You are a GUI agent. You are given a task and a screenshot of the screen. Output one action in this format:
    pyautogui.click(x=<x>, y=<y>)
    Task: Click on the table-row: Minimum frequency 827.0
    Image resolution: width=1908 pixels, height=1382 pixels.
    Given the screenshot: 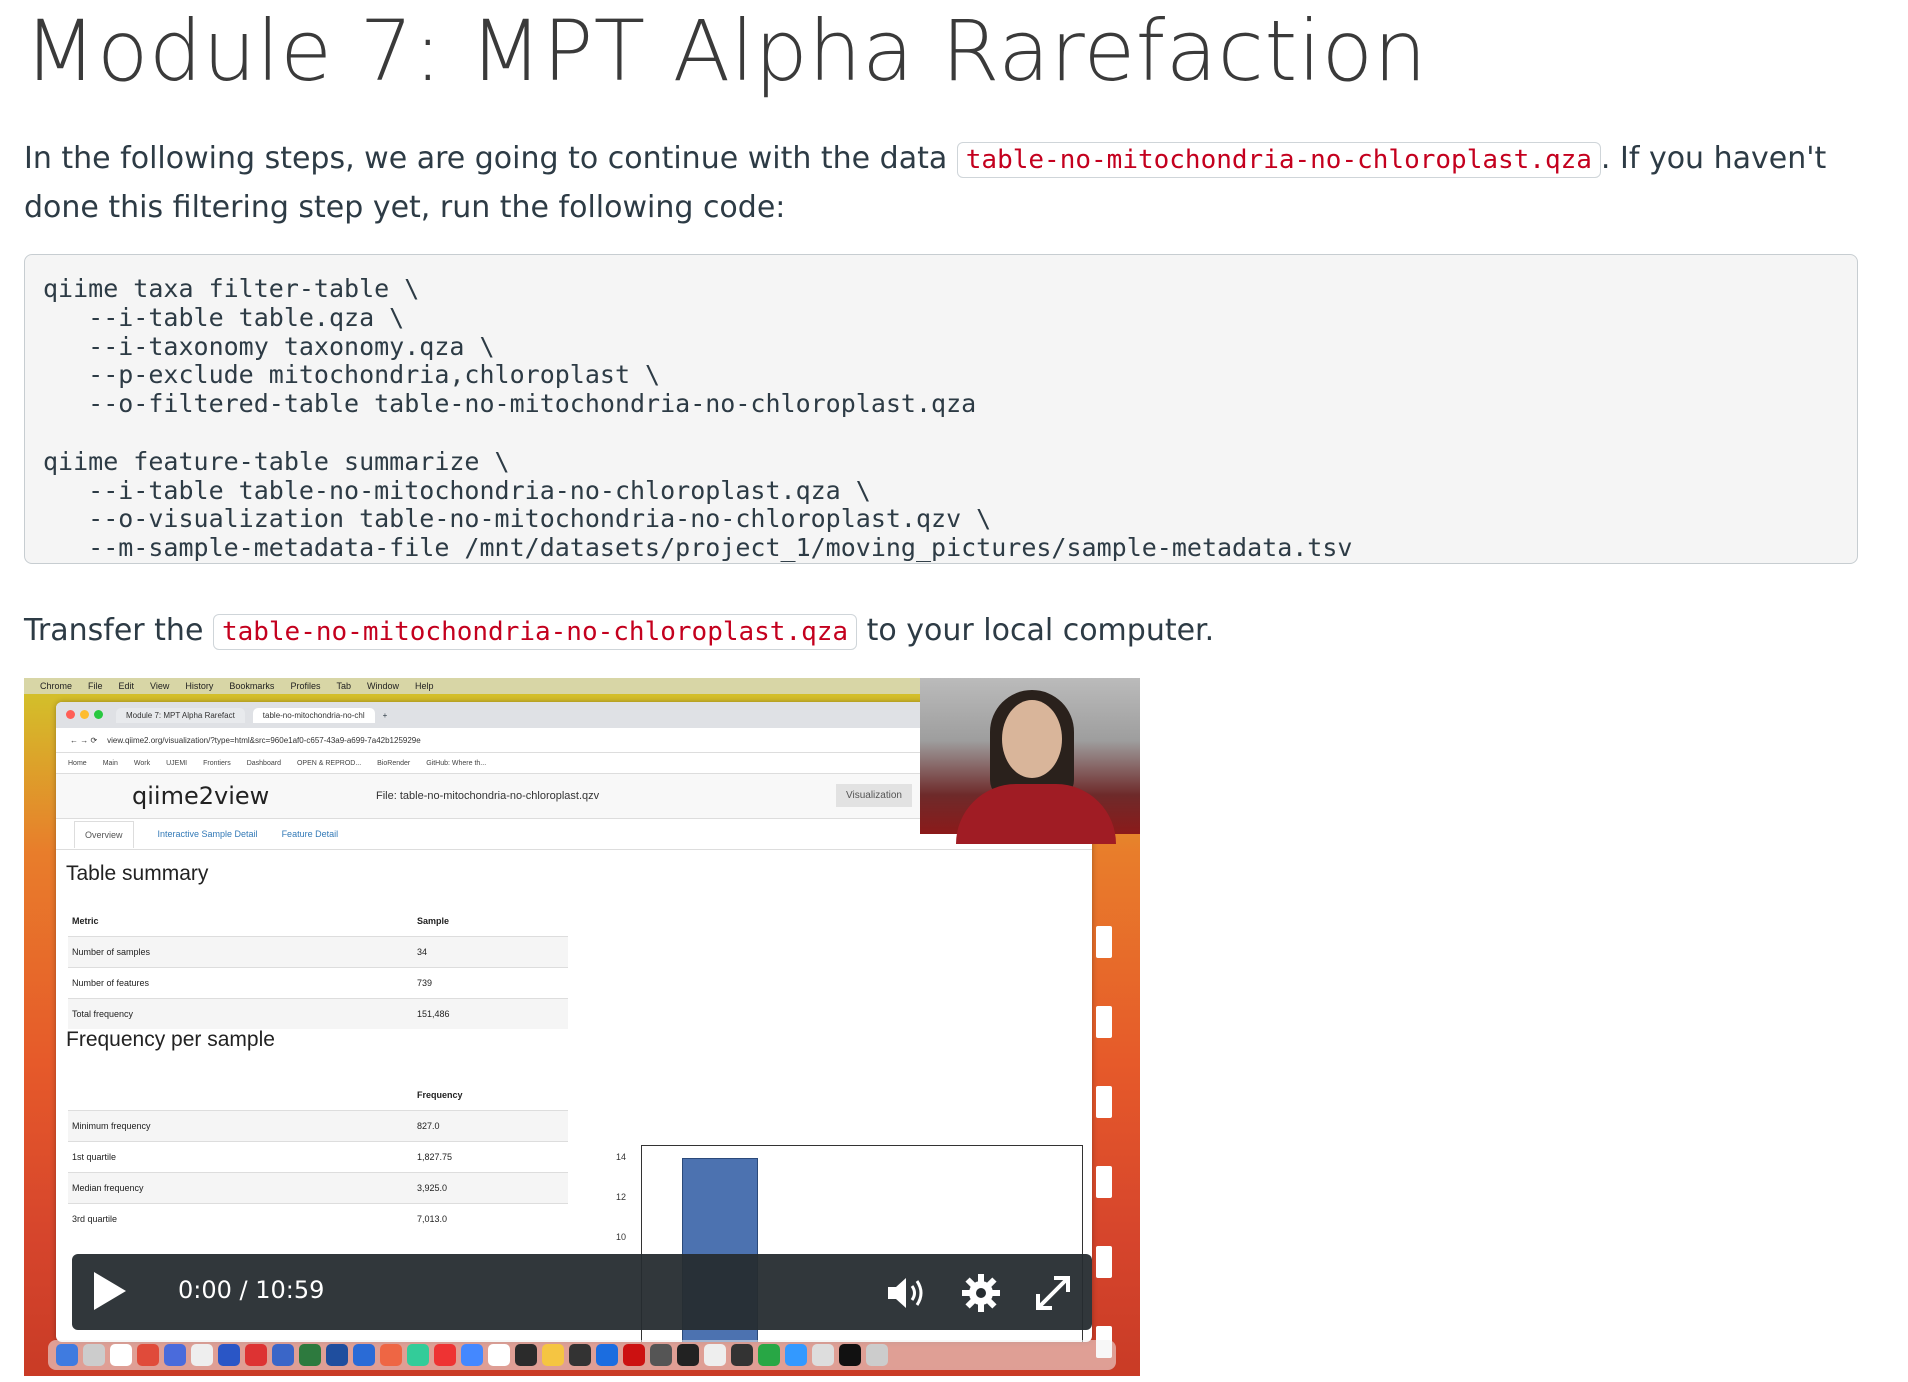 What is the action you would take?
    pyautogui.click(x=318, y=1126)
    